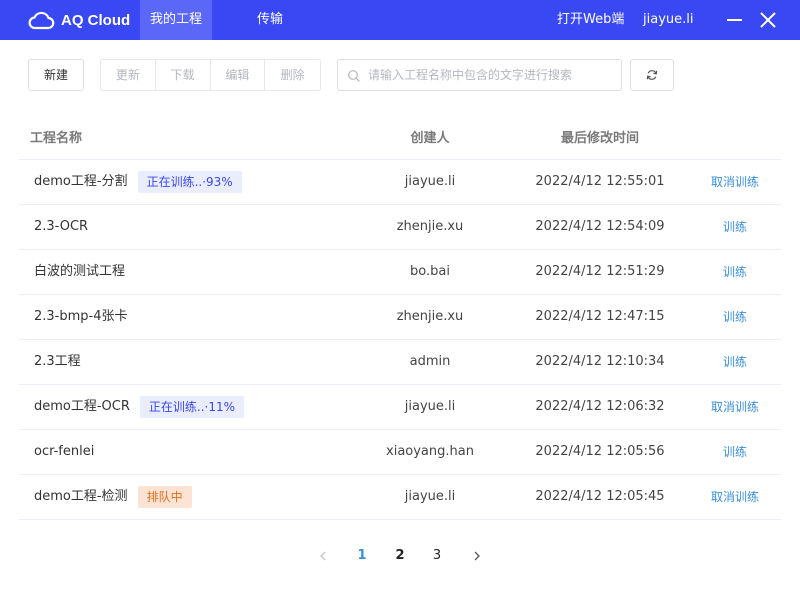 The width and height of the screenshot is (800, 600). Describe the element at coordinates (600, 271) in the screenshot. I see `modified-time: 2022/4/12 12:51:29` at that location.